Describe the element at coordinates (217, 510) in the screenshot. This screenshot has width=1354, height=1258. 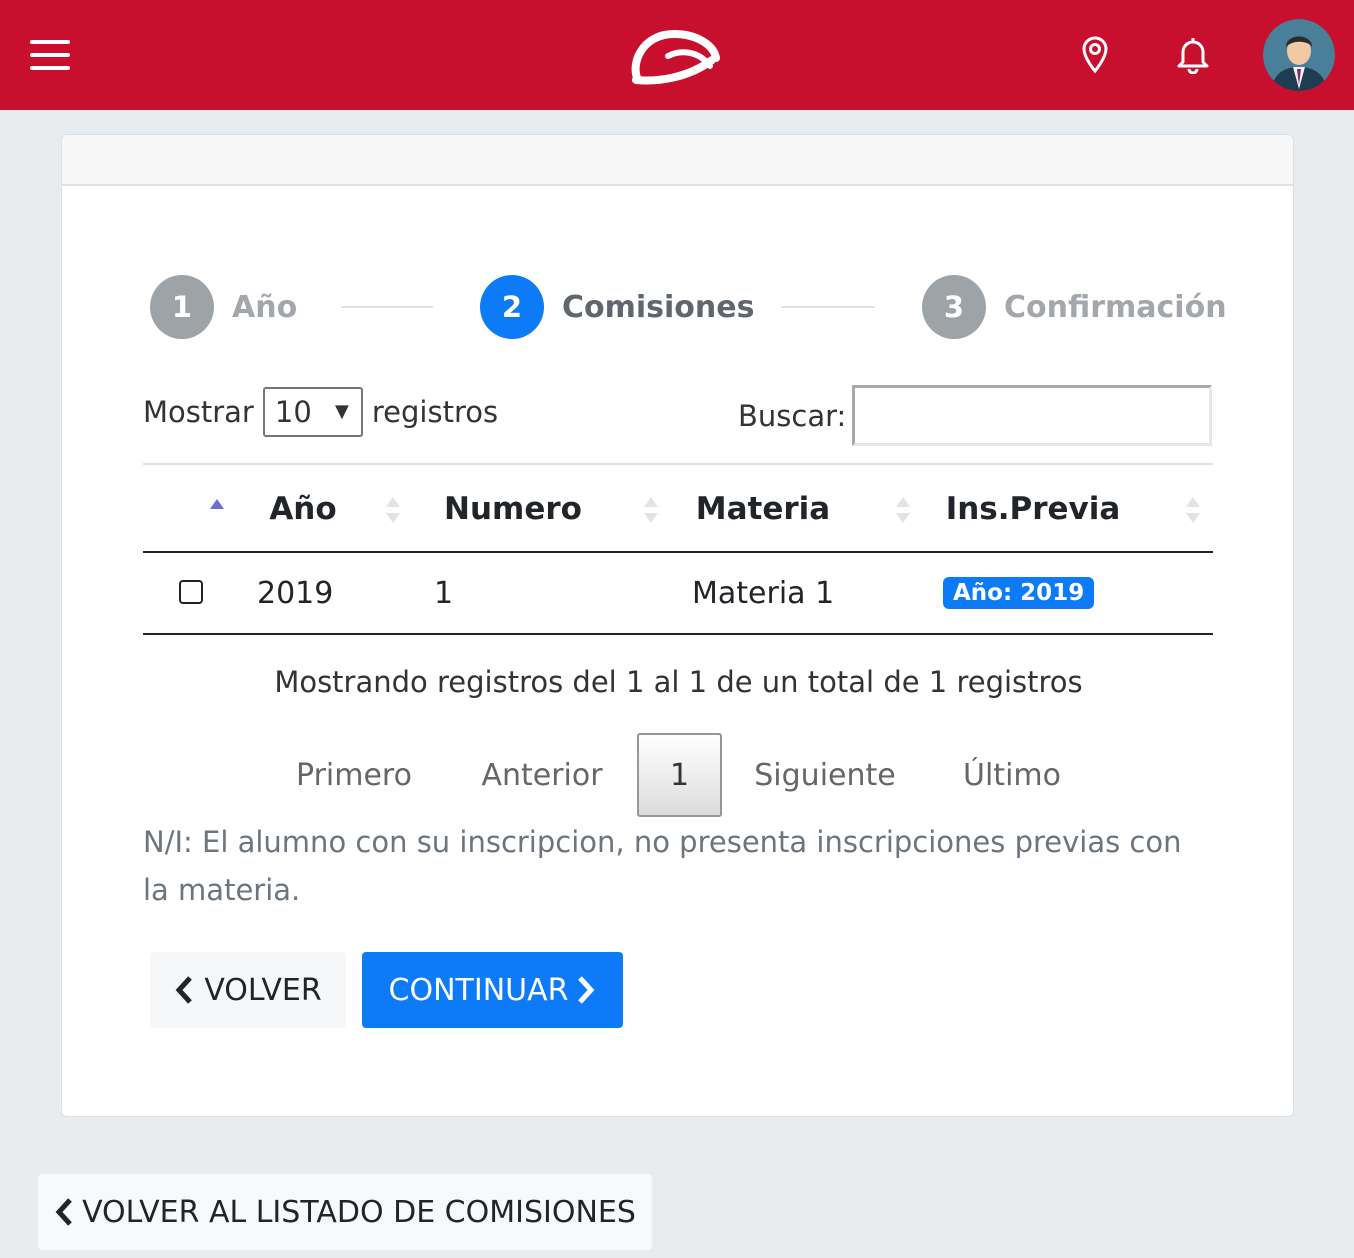
I see `sort-asc-icon` at that location.